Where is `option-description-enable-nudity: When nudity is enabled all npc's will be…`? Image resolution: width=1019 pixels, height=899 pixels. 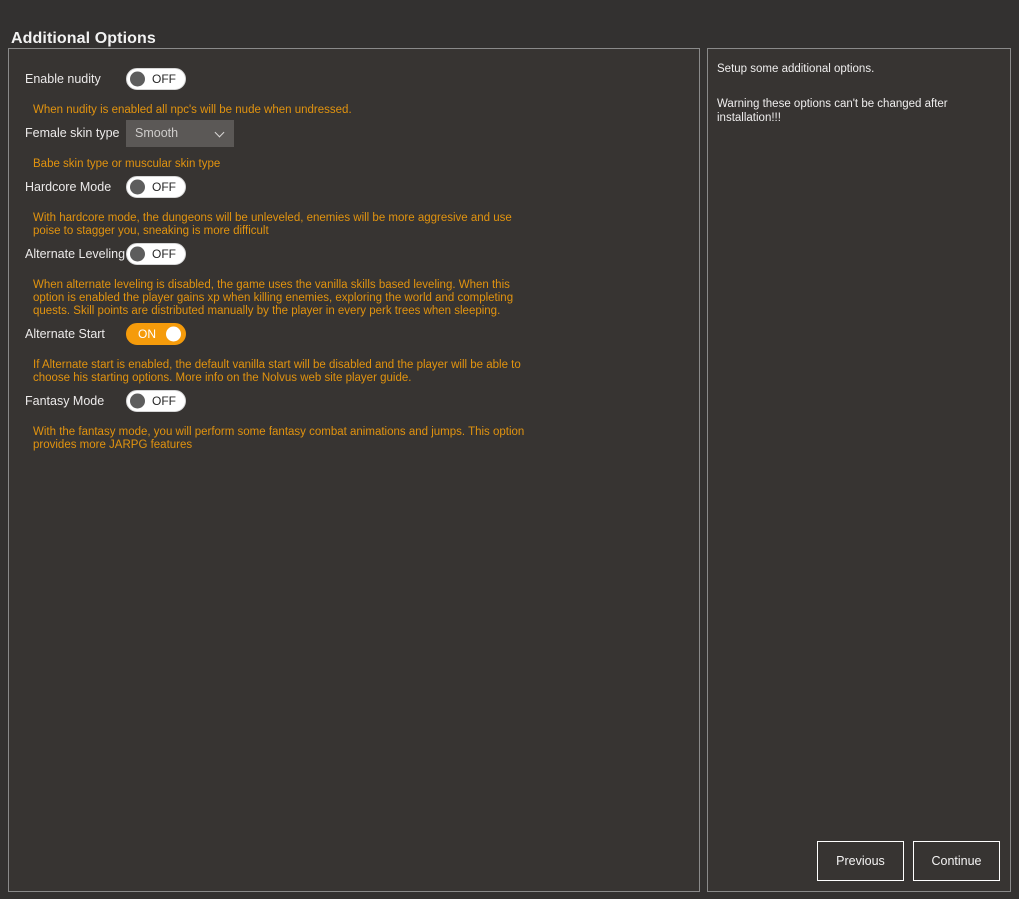 option-description-enable-nudity: When nudity is enabled all npc's will be… is located at coordinates (192, 110).